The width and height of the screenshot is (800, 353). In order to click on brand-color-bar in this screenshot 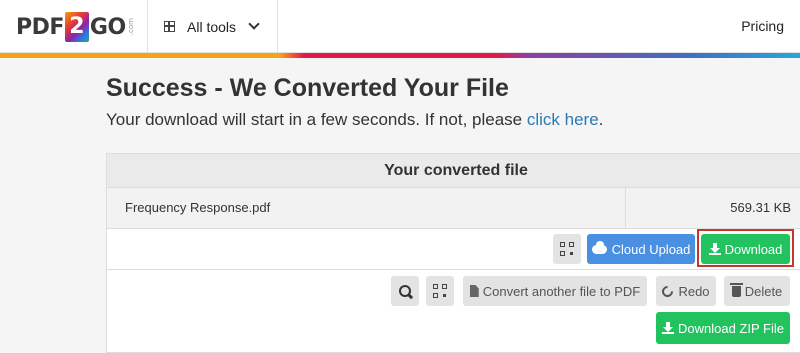, I will do `click(400, 55)`.